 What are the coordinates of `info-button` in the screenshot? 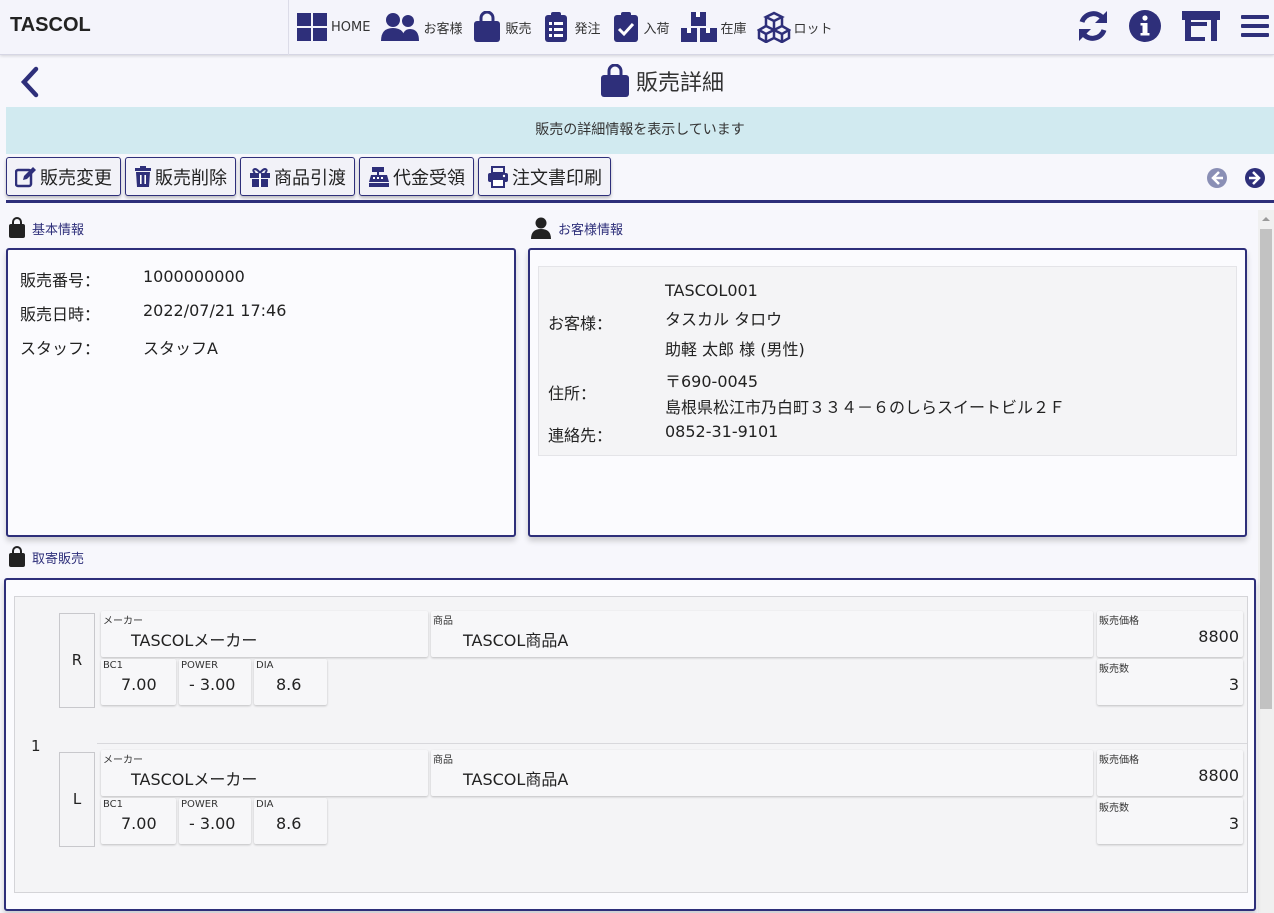 It's located at (1145, 26).